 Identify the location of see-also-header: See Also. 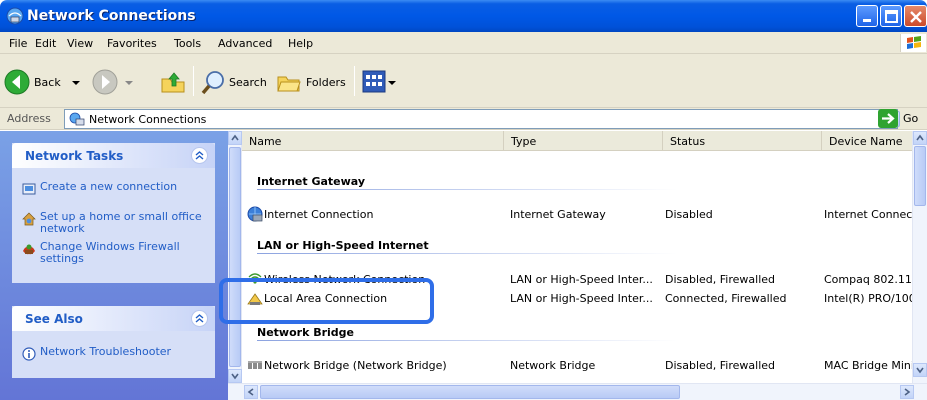
(113, 318).